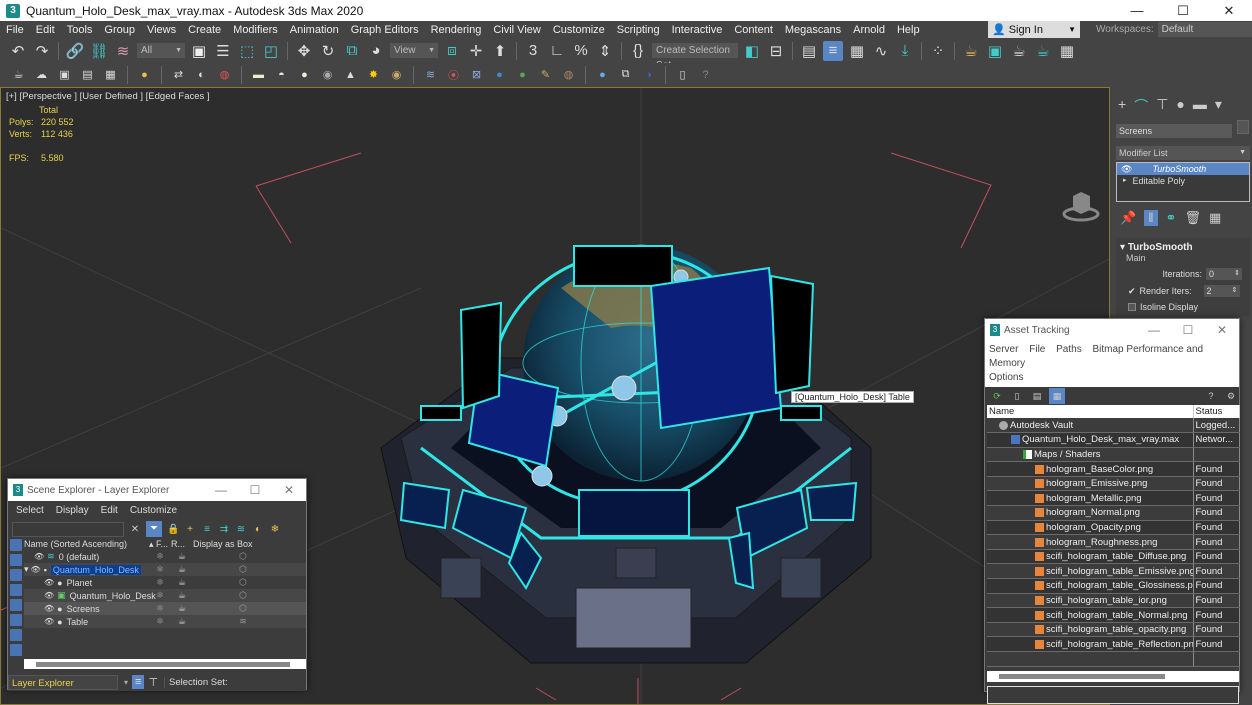 This screenshot has height=705, width=1252. I want to click on named-selection-set-dropdown: Create Selection Set ▼, so click(695, 57).